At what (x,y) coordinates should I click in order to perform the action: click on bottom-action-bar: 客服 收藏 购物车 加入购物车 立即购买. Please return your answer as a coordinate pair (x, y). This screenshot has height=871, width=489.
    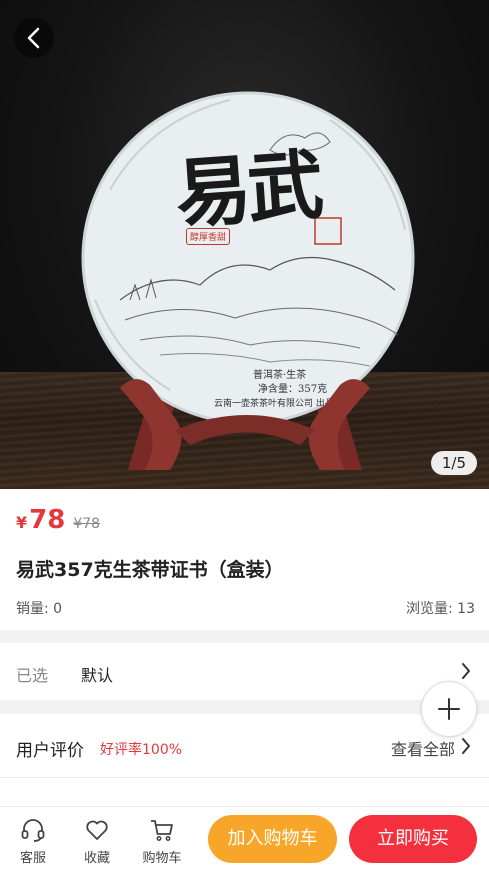
    Looking at the image, I should click on (244, 838).